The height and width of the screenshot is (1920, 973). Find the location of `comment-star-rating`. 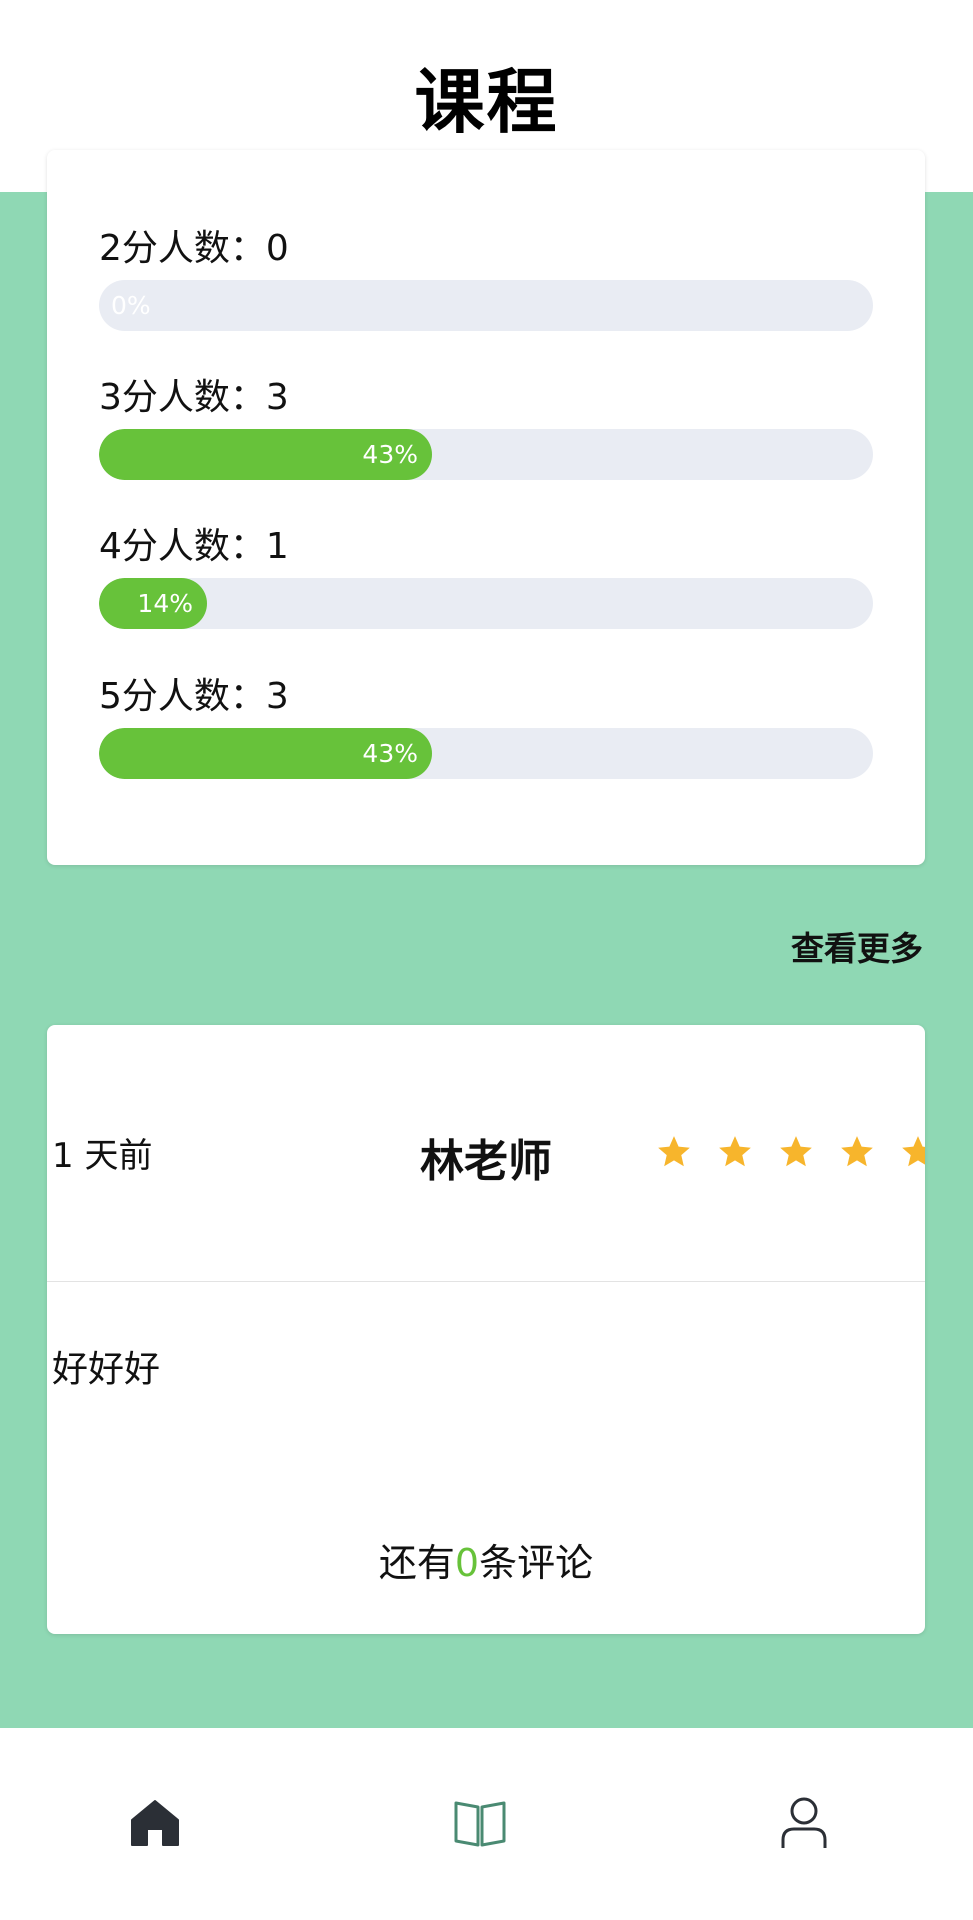

comment-star-rating is located at coordinates (790, 1155).